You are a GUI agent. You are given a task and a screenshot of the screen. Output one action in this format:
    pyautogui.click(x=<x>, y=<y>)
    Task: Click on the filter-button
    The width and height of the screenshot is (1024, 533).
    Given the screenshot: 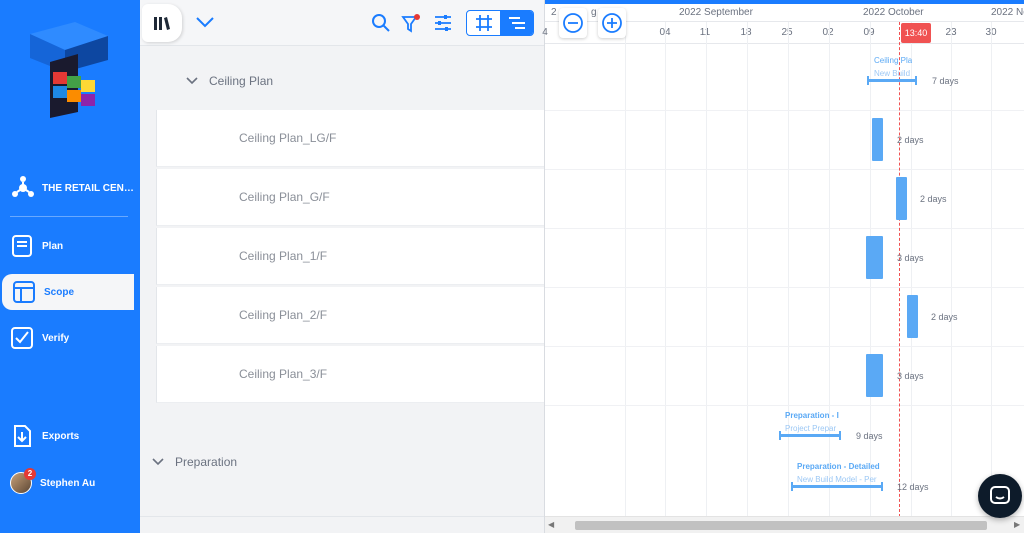 What is the action you would take?
    pyautogui.click(x=411, y=23)
    